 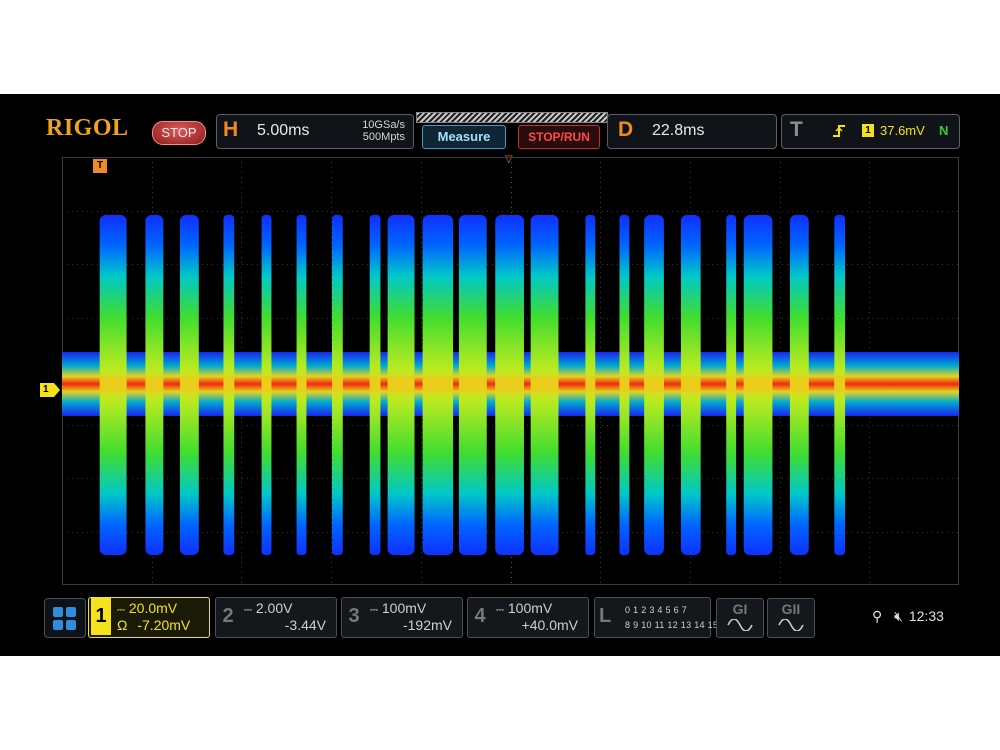 I want to click on speaker-mute-icon: 🔇︎, so click(x=898, y=616).